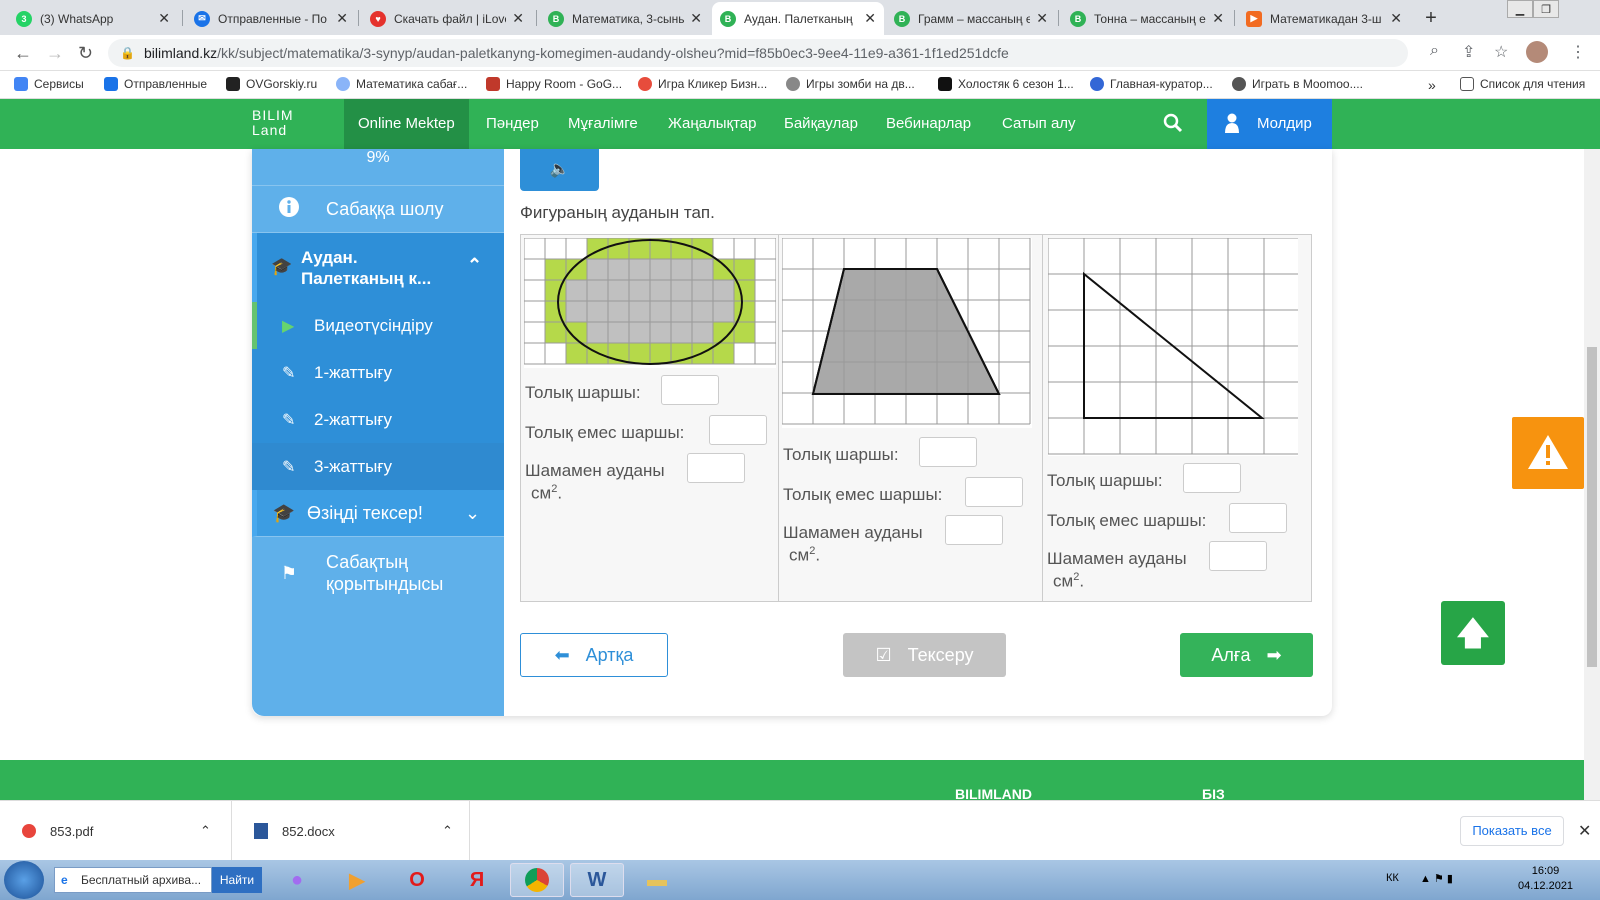 The width and height of the screenshot is (1600, 900). Describe the element at coordinates (23, 53) in the screenshot. I see `back-arrow-icon: ←` at that location.